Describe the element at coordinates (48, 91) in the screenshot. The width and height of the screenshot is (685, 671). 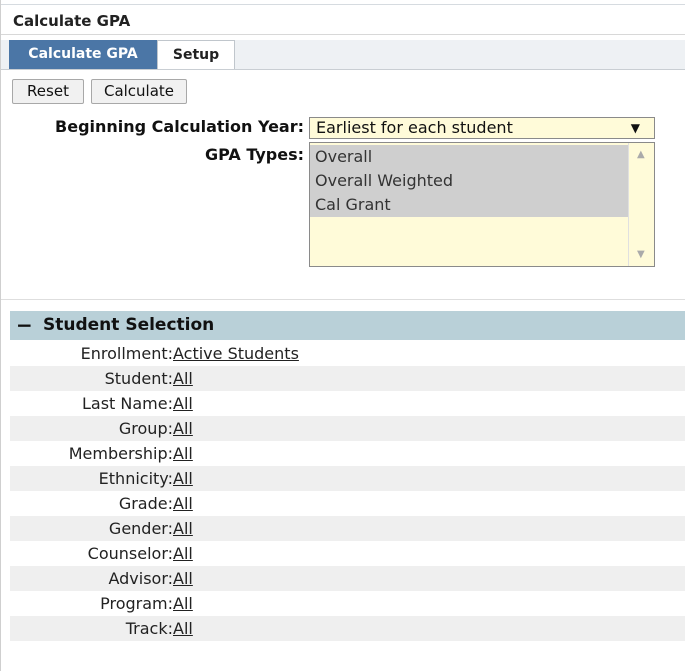
I see `reset-button: Reset` at that location.